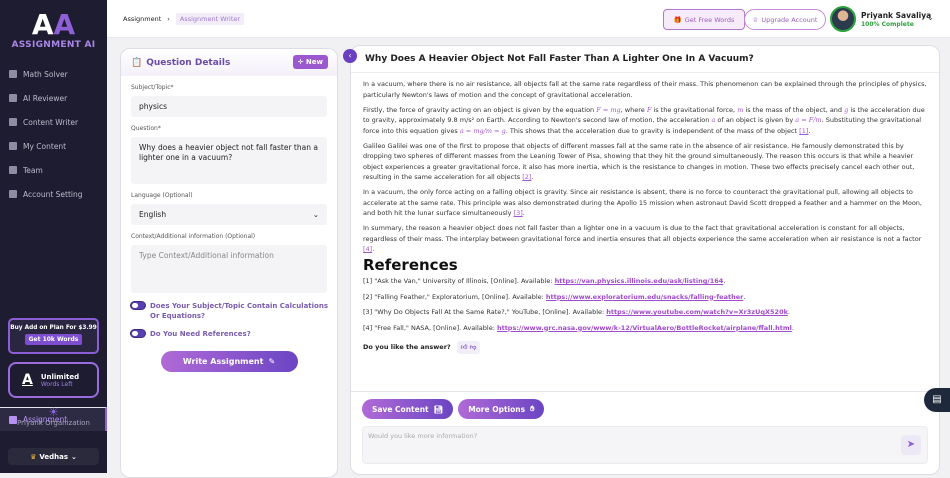 This screenshot has width=950, height=478. What do you see at coordinates (51, 122) in the screenshot?
I see `sidebar-item-label: Content Writer` at bounding box center [51, 122].